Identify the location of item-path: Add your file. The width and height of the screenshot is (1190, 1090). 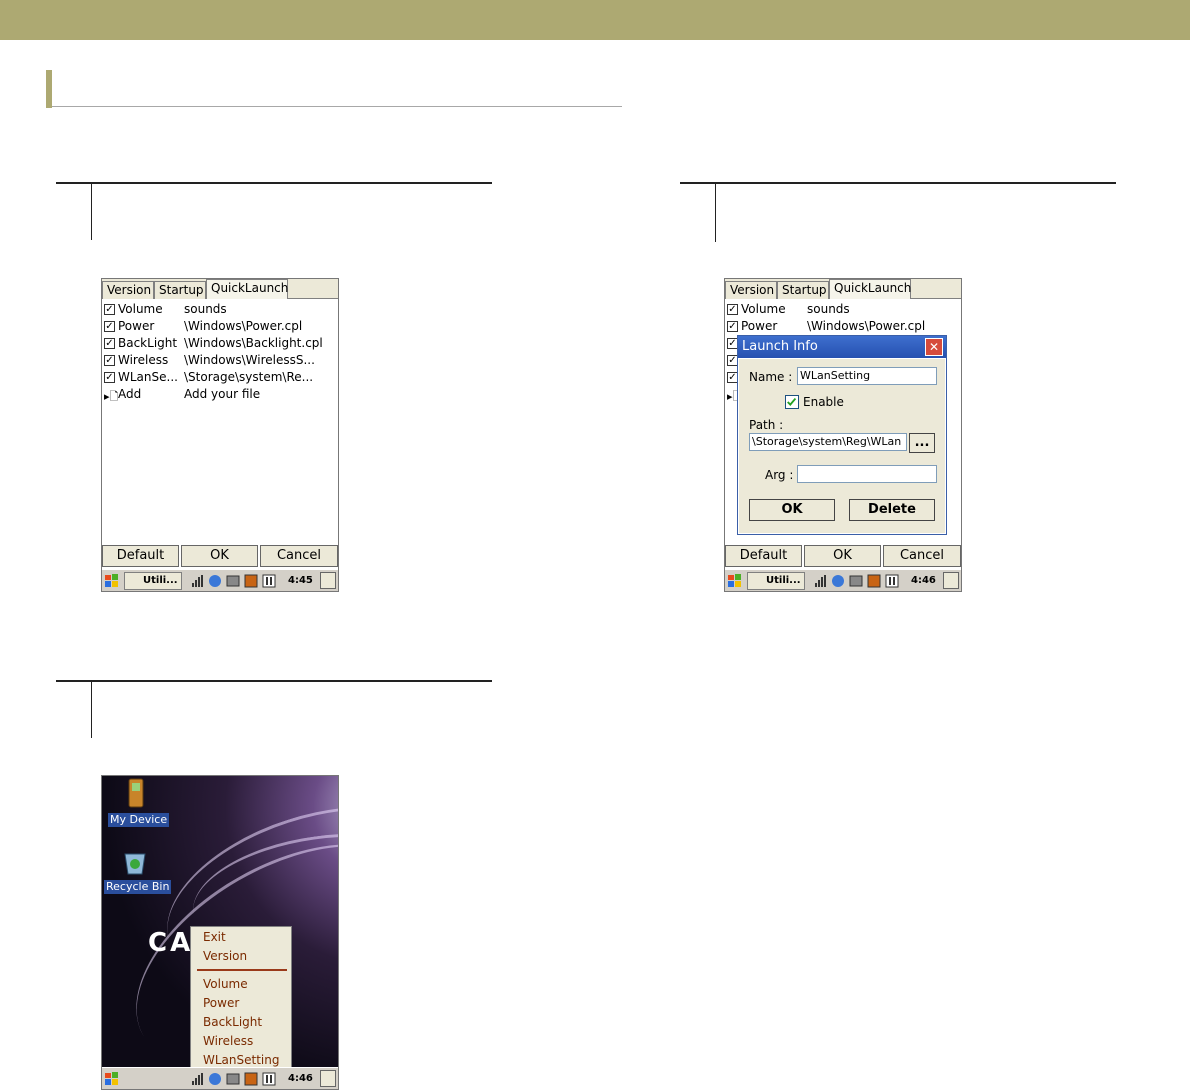
(222, 394).